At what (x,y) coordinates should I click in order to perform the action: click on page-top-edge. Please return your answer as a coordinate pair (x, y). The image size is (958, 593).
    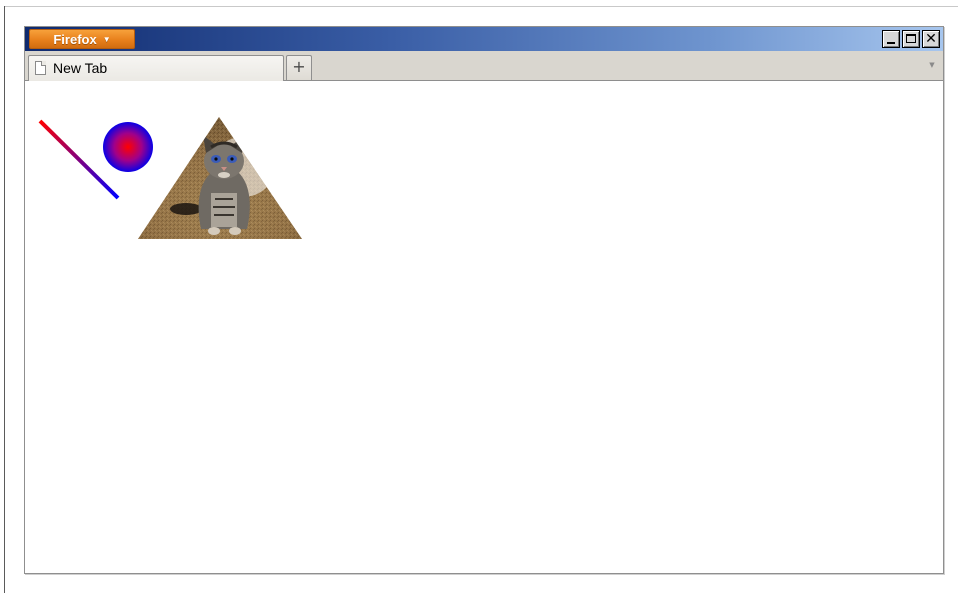
    Looking at the image, I should click on (479, 3).